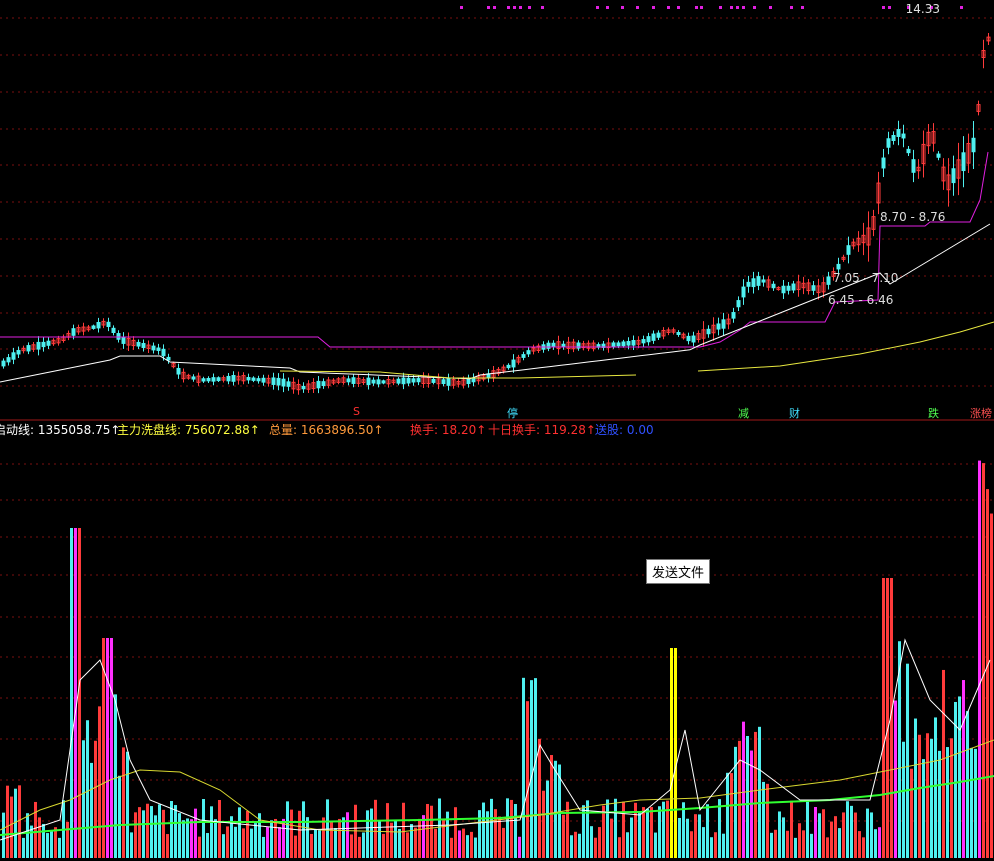 Image resolution: width=994 pixels, height=861 pixels. I want to click on event-marker-rise-list: 涨榜, so click(981, 413).